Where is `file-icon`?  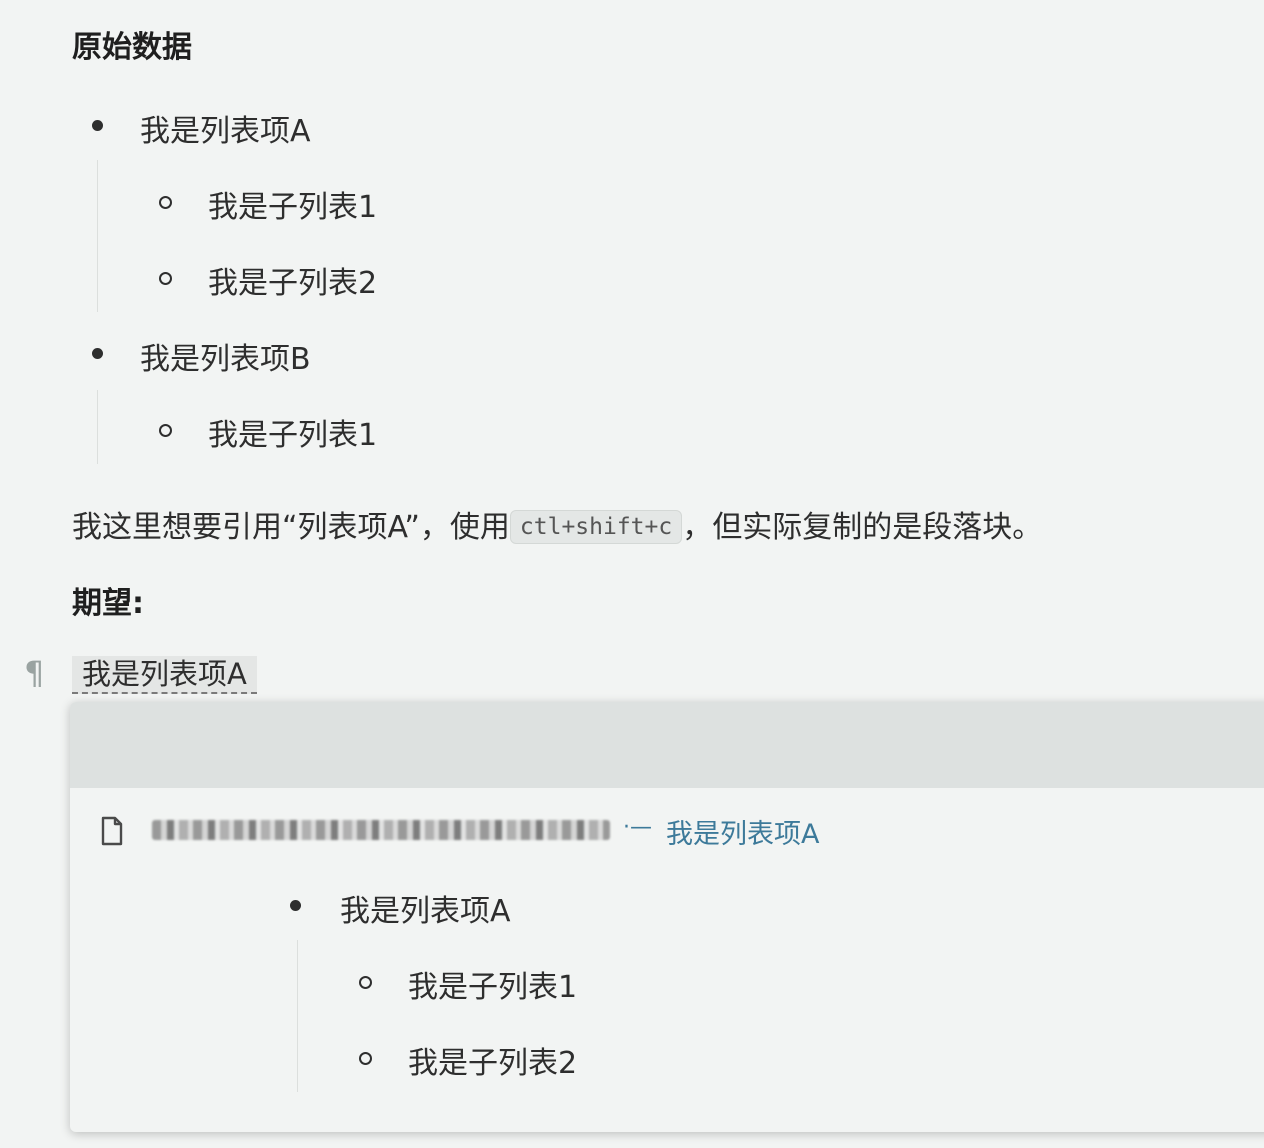
file-icon is located at coordinates (112, 833).